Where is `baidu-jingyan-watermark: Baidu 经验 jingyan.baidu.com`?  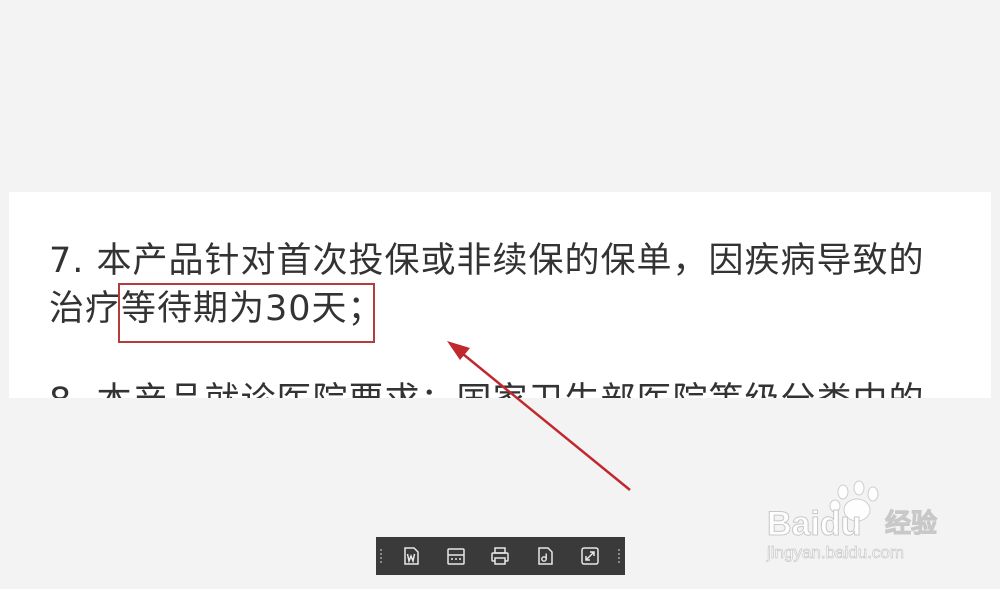 baidu-jingyan-watermark: Baidu 经验 jingyan.baidu.com is located at coordinates (852, 521).